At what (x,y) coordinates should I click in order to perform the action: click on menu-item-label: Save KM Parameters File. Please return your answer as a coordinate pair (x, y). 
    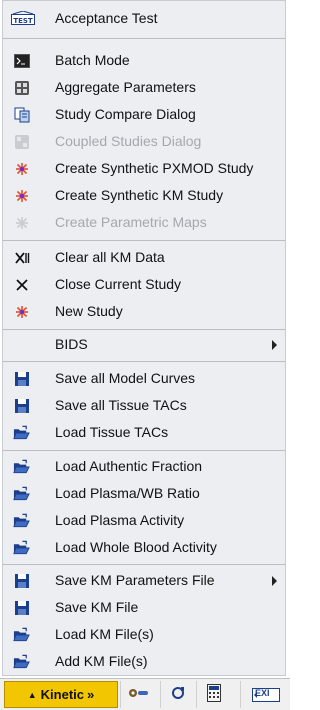
    Looking at the image, I should click on (135, 580).